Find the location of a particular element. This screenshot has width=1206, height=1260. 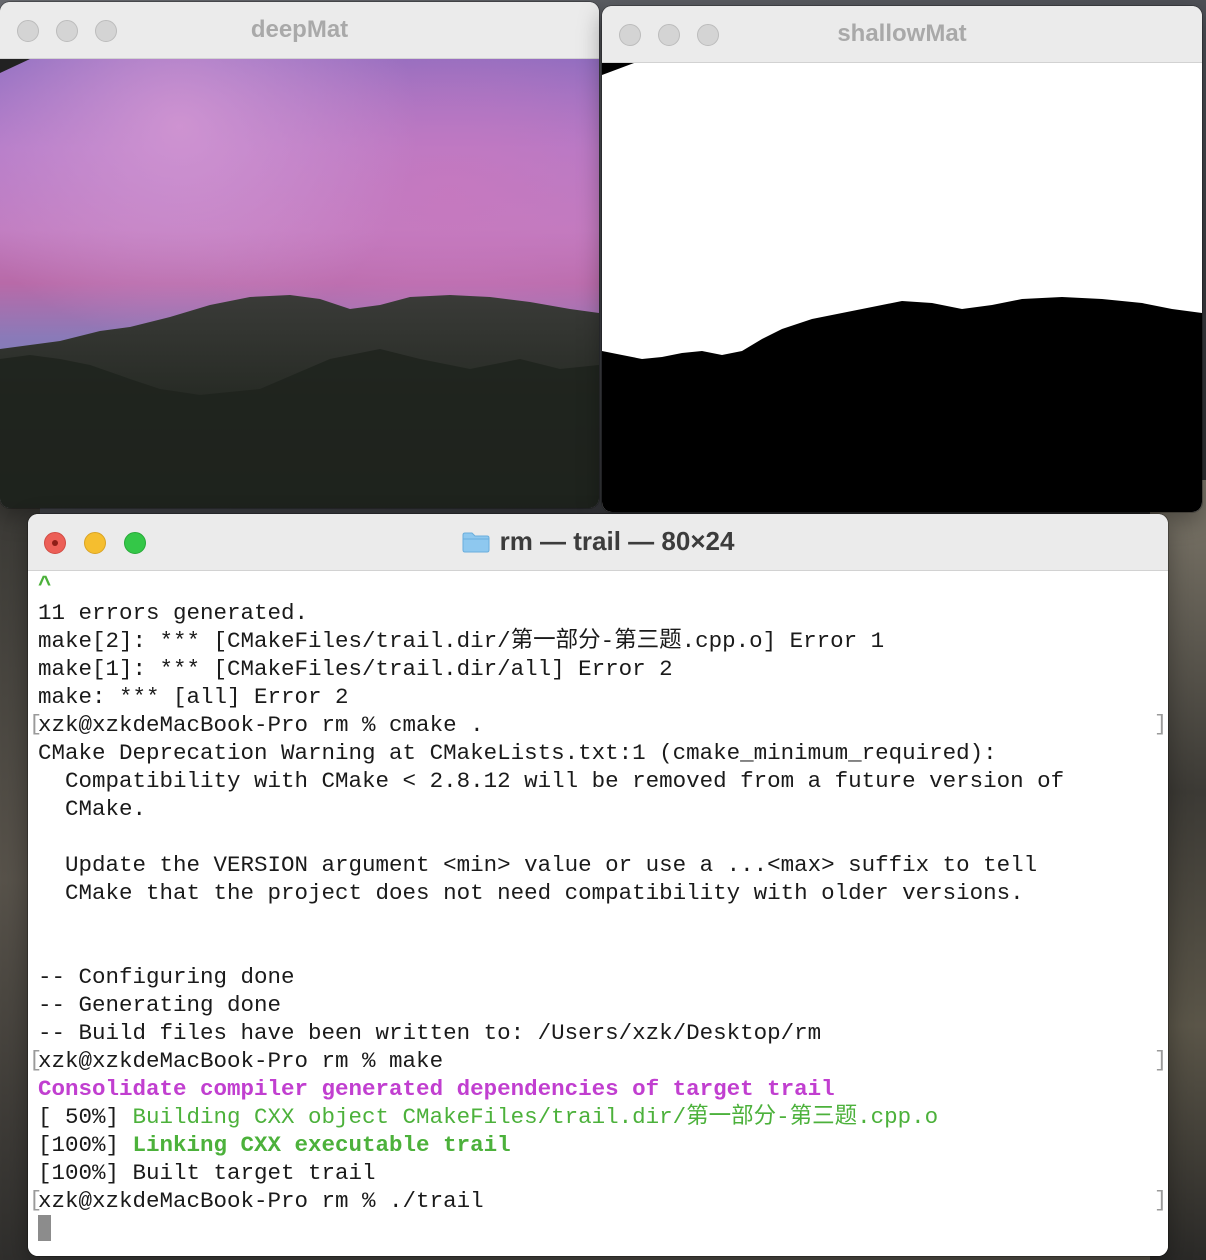

shallowmat-titlebar: shallowMat is located at coordinates (902, 34).